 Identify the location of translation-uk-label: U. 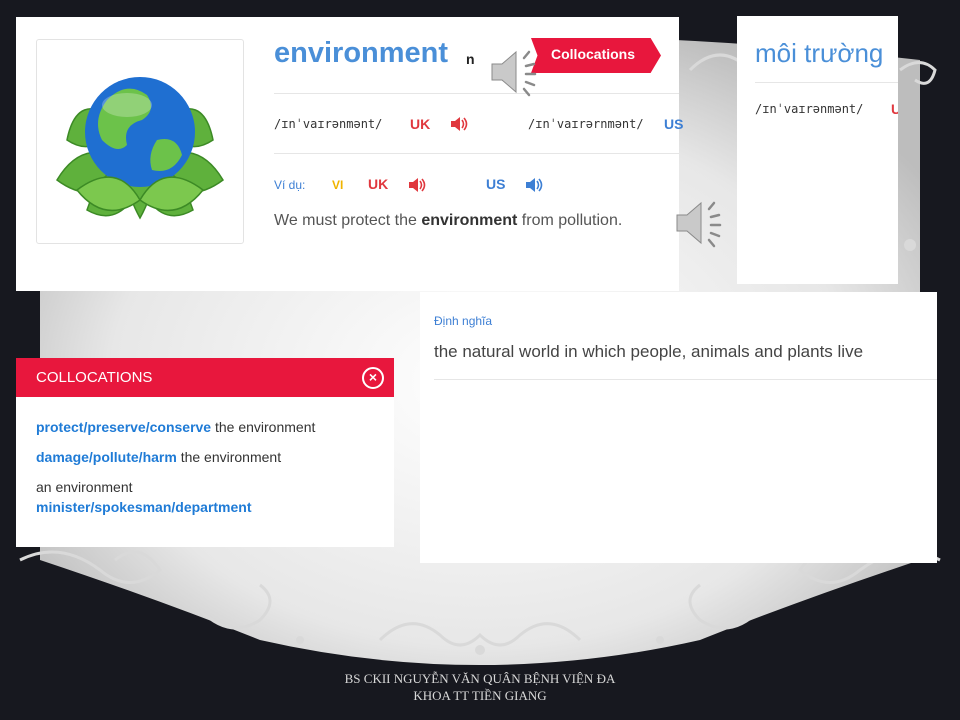
(894, 109).